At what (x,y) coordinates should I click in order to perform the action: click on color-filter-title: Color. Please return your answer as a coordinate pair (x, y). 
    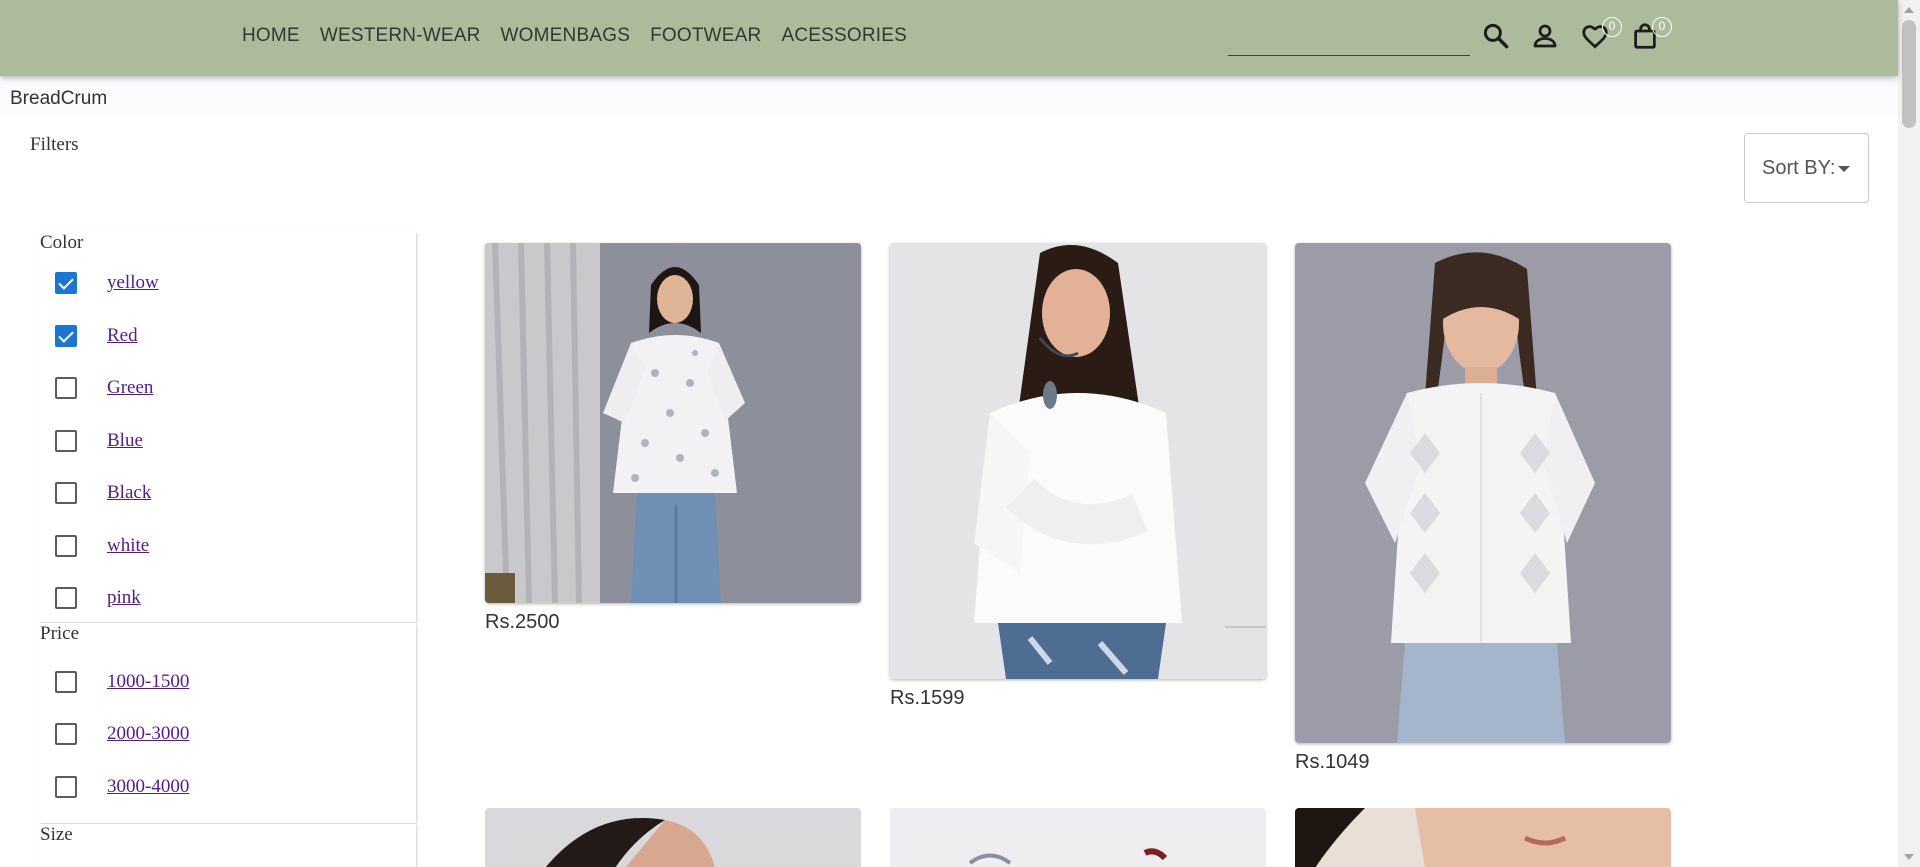
    Looking at the image, I should click on (62, 242).